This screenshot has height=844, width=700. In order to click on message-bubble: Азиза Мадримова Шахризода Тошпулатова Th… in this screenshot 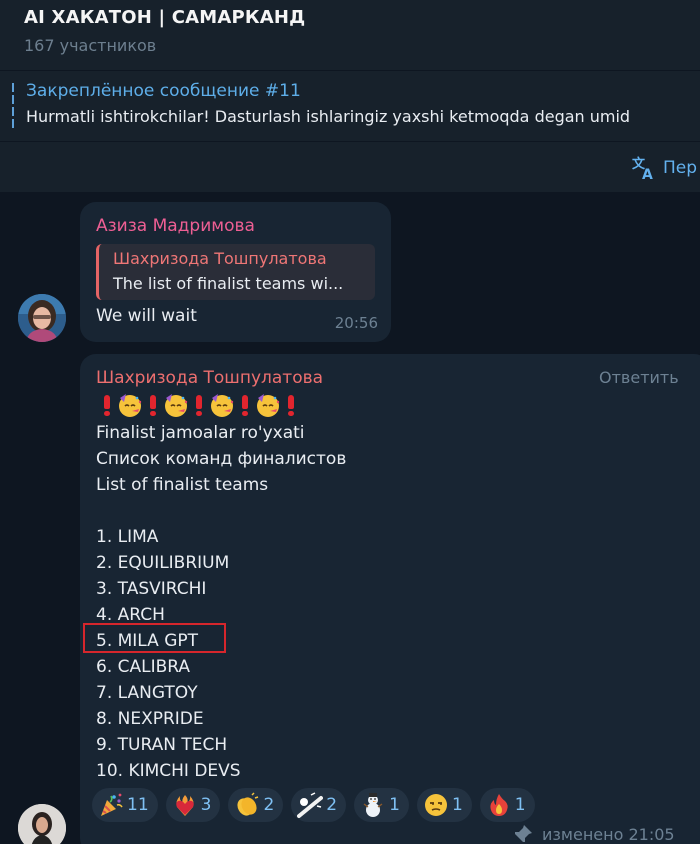, I will do `click(235, 272)`.